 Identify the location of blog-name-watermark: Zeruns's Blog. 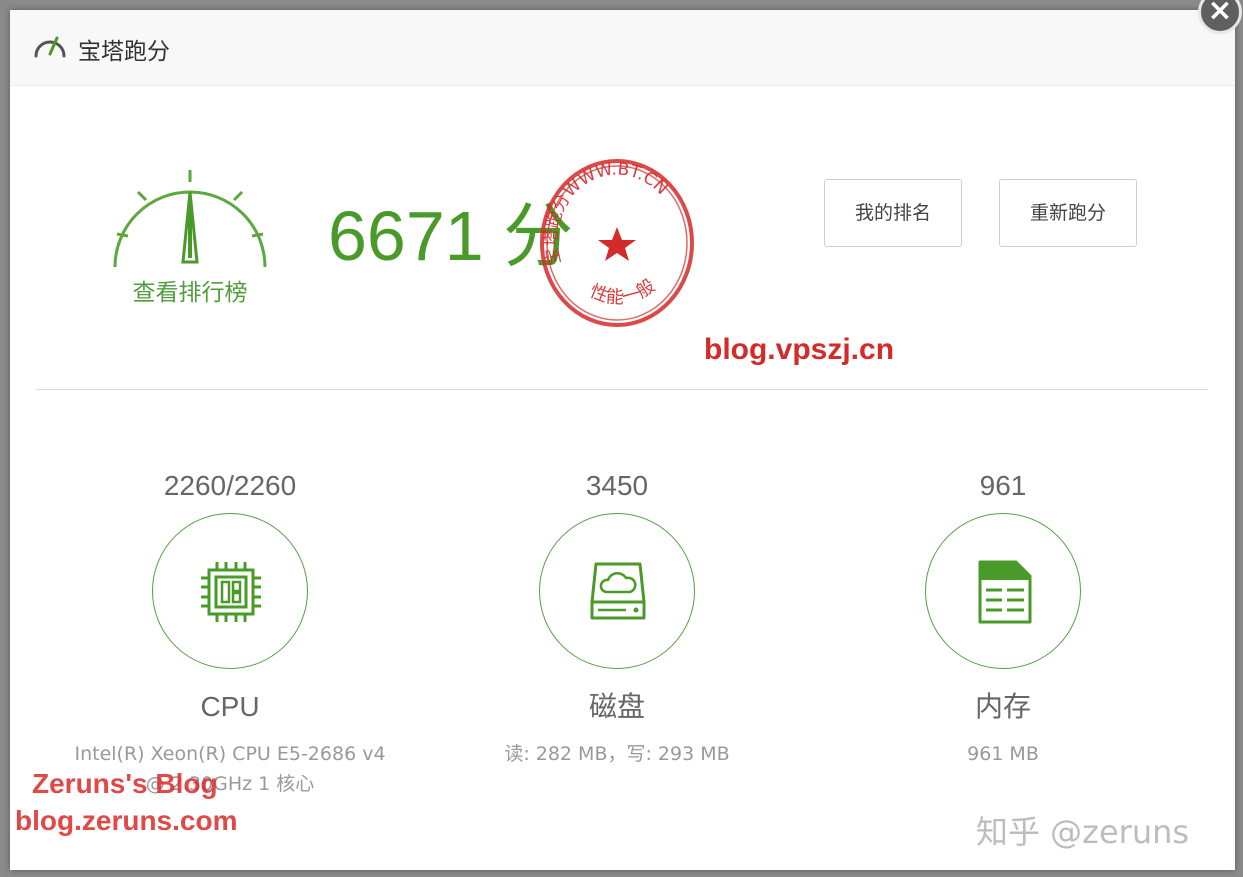
(125, 783).